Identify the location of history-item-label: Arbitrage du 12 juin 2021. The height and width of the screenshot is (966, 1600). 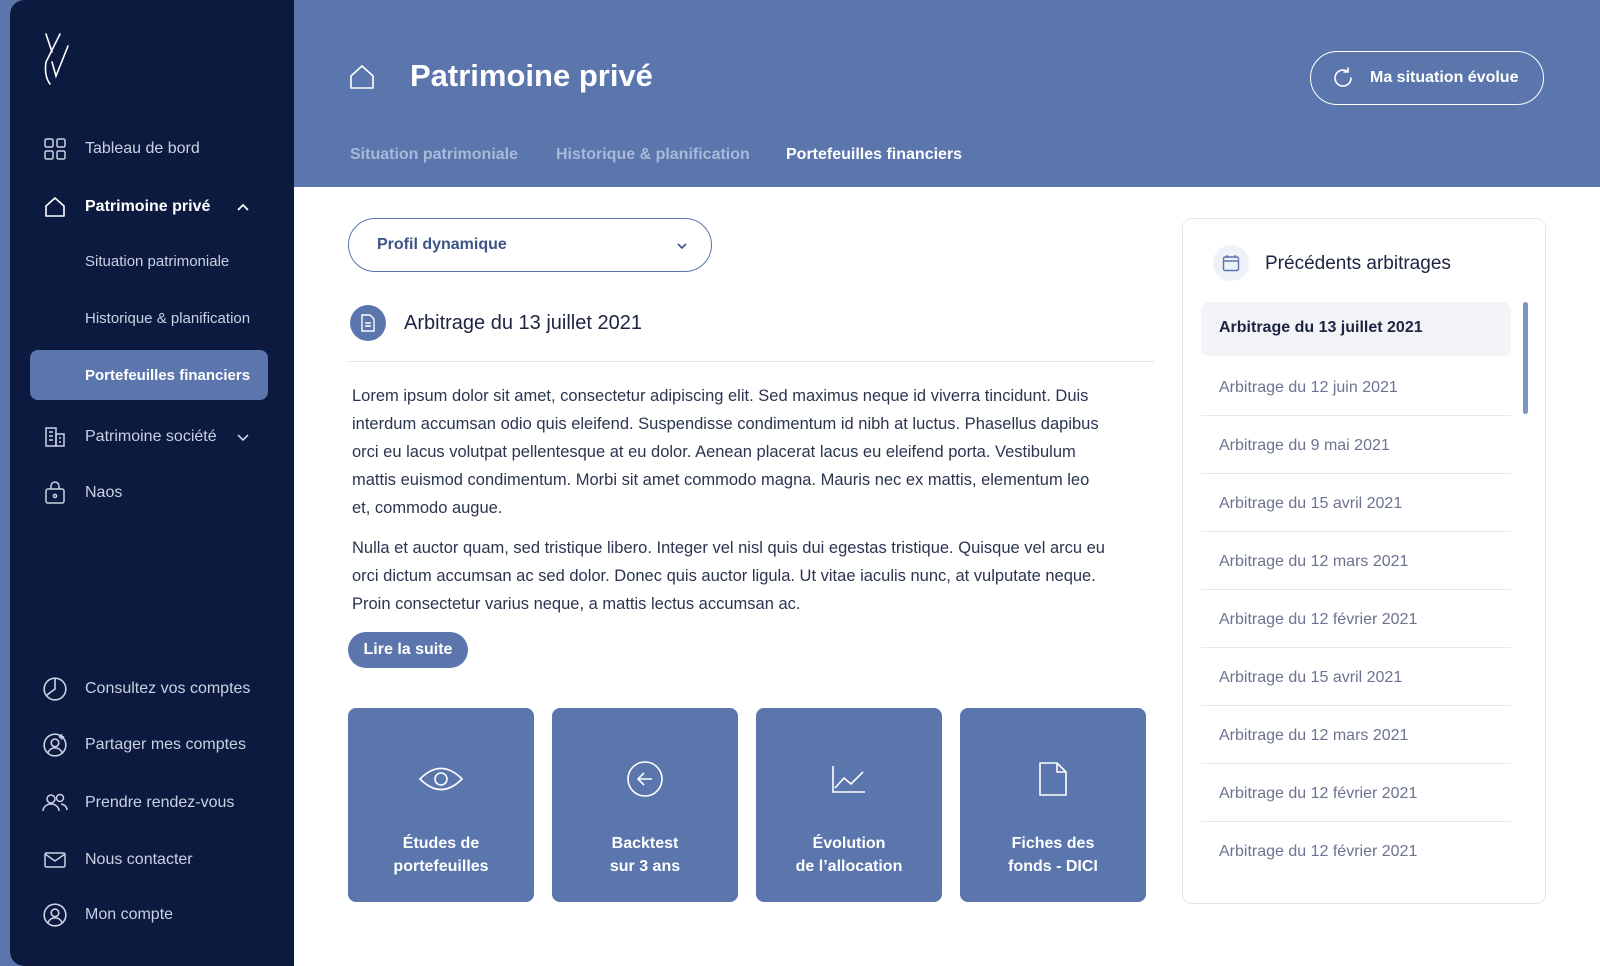
(1308, 387).